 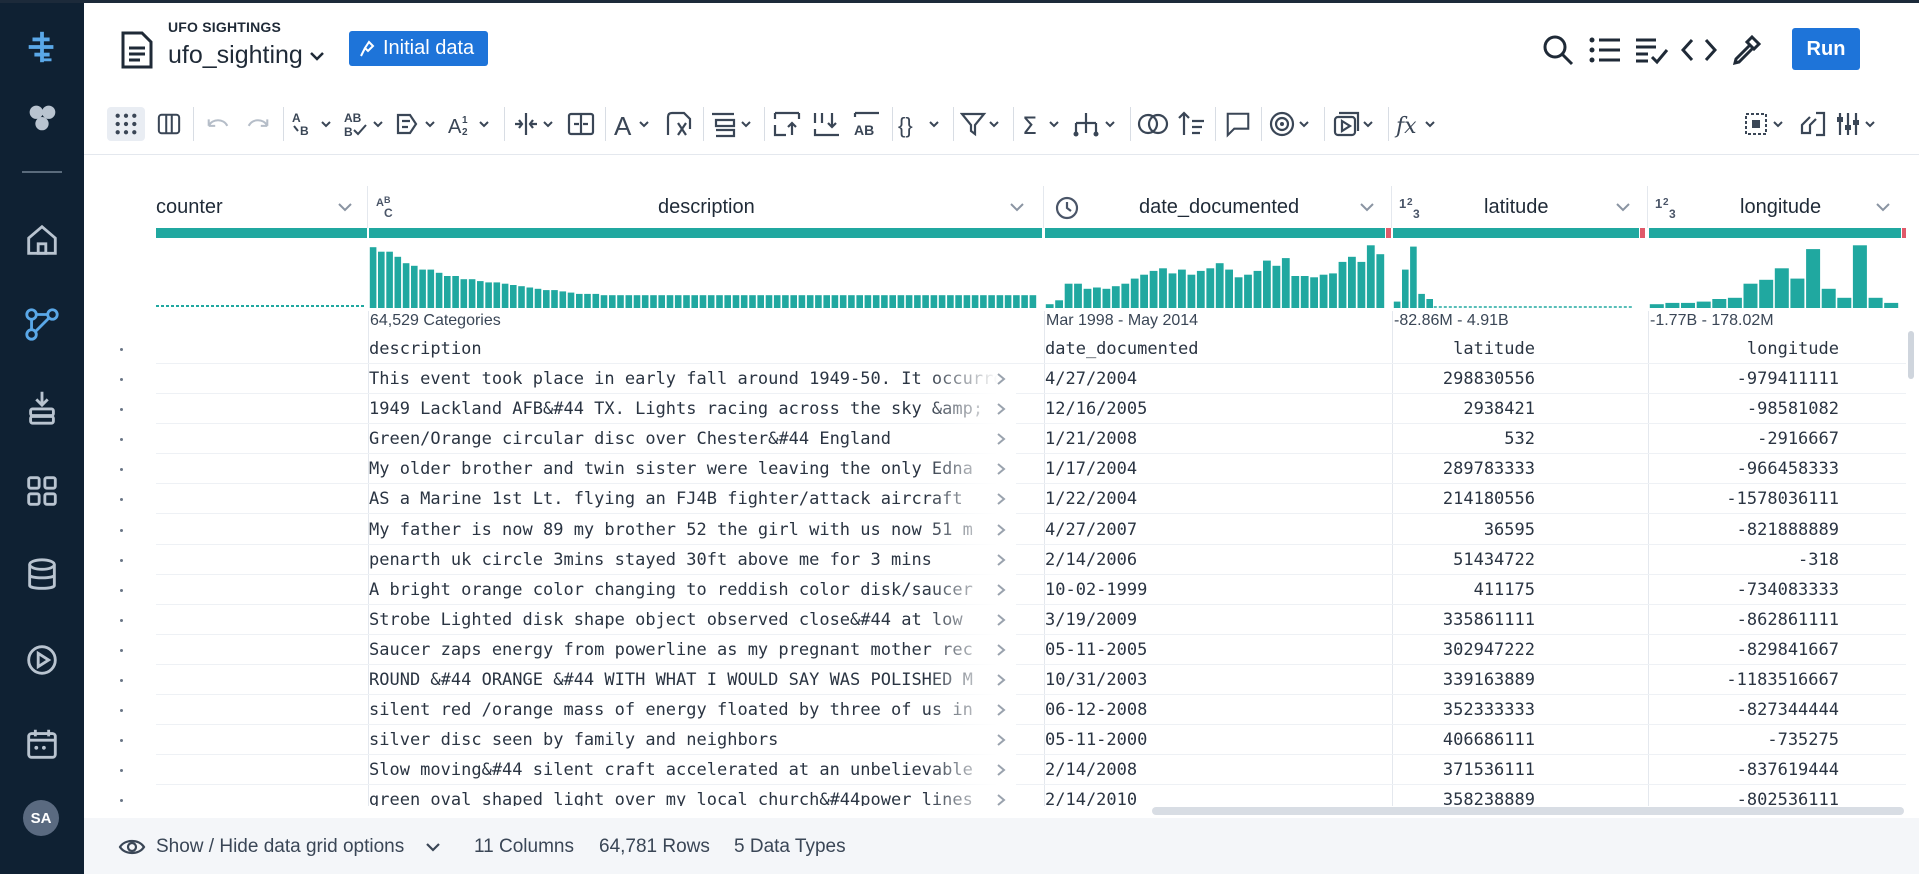 I want to click on media-icon, so click(x=1355, y=124).